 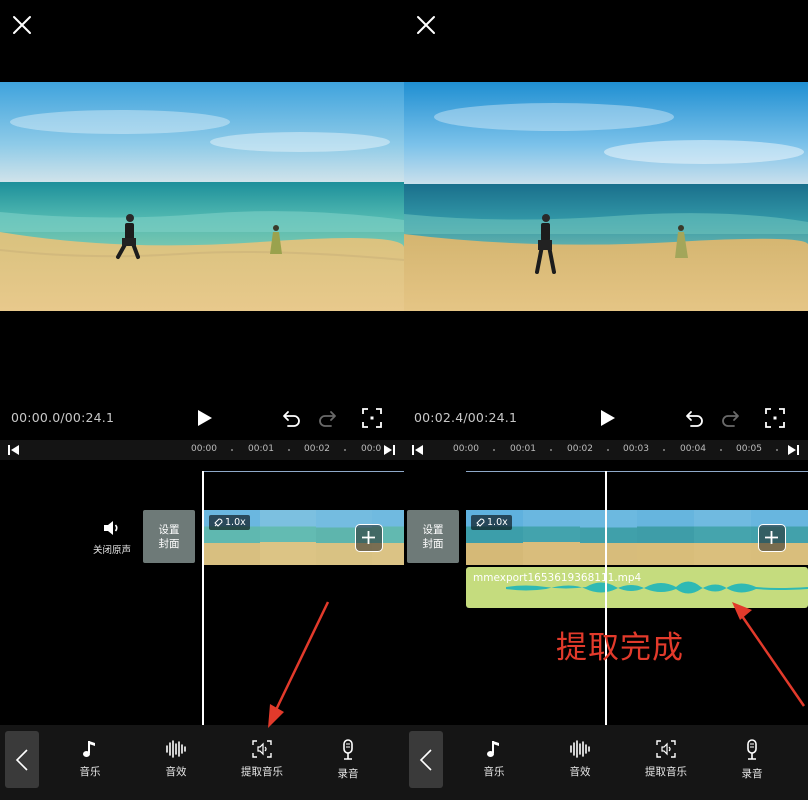 I want to click on ruler-tick: 00:05, so click(x=749, y=449).